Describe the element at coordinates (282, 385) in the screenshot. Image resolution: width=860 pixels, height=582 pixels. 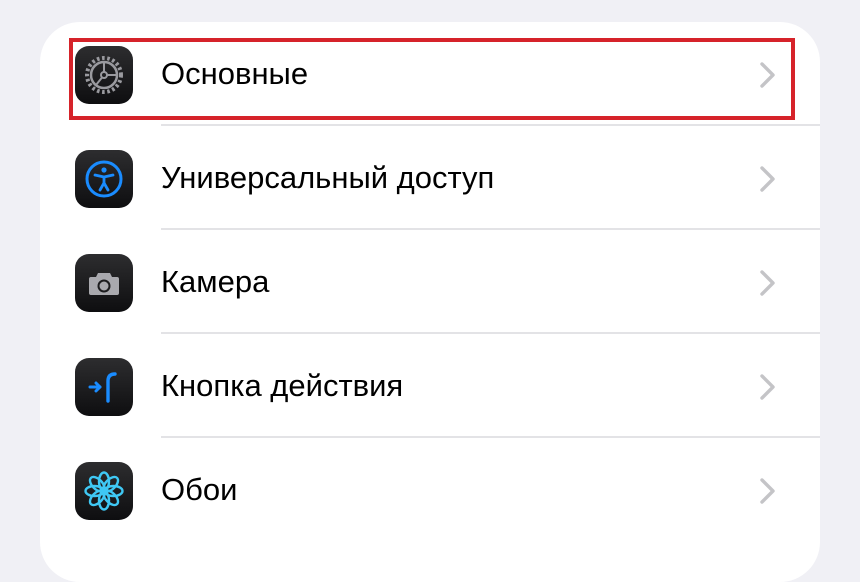
I see `settings-row-label: Кнопка действия` at that location.